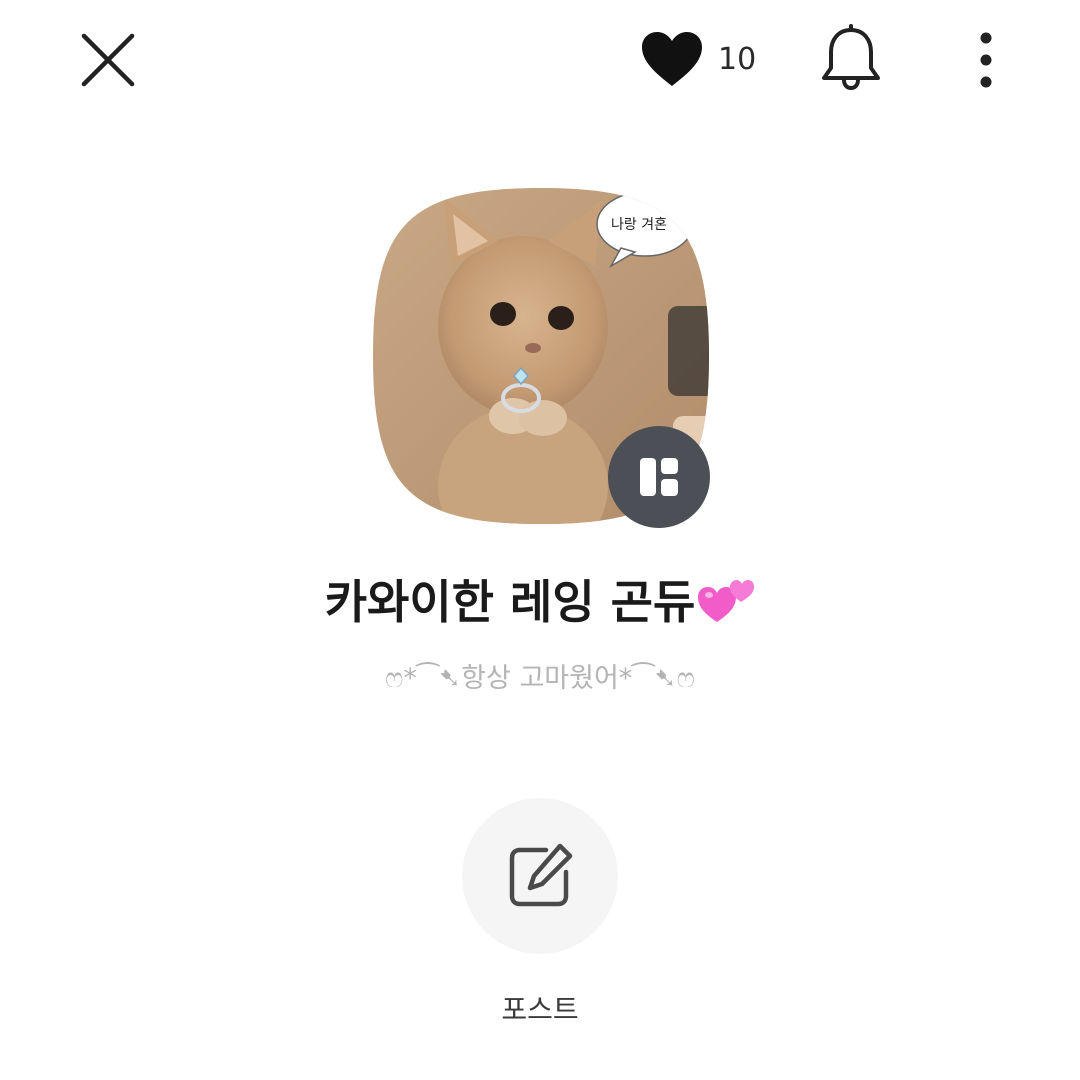 The height and width of the screenshot is (1080, 1080). I want to click on edit-icon, so click(541, 875).